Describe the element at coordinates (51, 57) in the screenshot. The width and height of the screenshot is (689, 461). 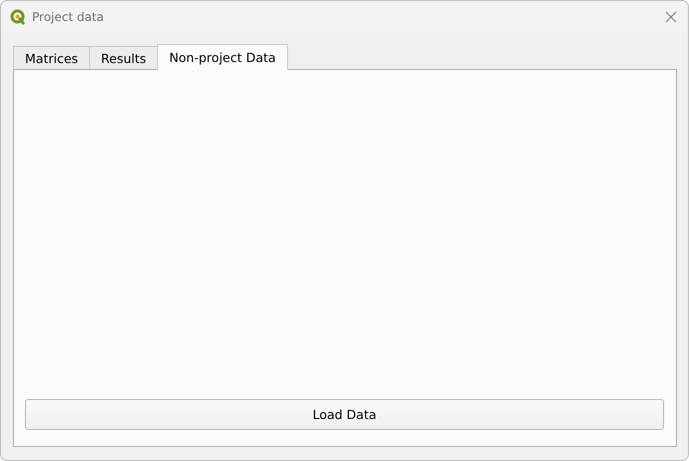
I see `tab: Matrices` at that location.